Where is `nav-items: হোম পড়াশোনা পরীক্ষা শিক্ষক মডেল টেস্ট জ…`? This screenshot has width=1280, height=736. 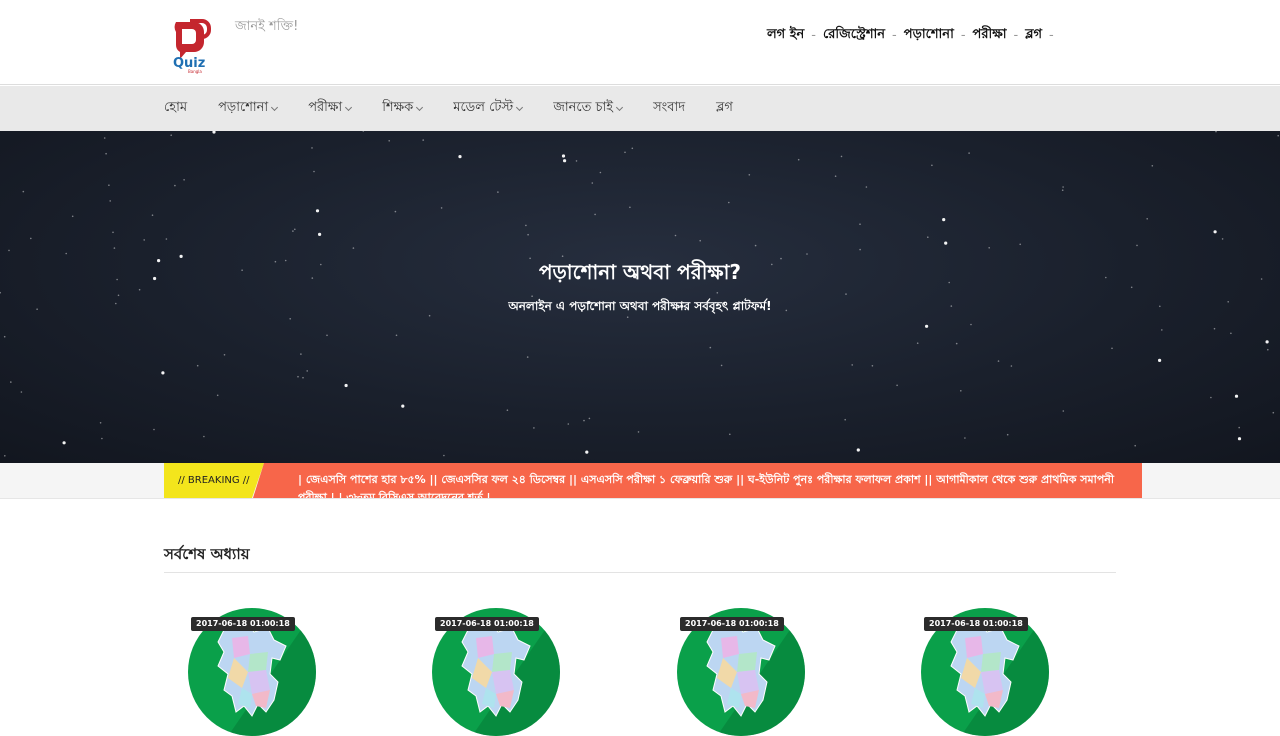
nav-items: হোম পড়াশোনা পরীক্ষা শিক্ষক মডেল টেস্ট জ… is located at coordinates (464, 108).